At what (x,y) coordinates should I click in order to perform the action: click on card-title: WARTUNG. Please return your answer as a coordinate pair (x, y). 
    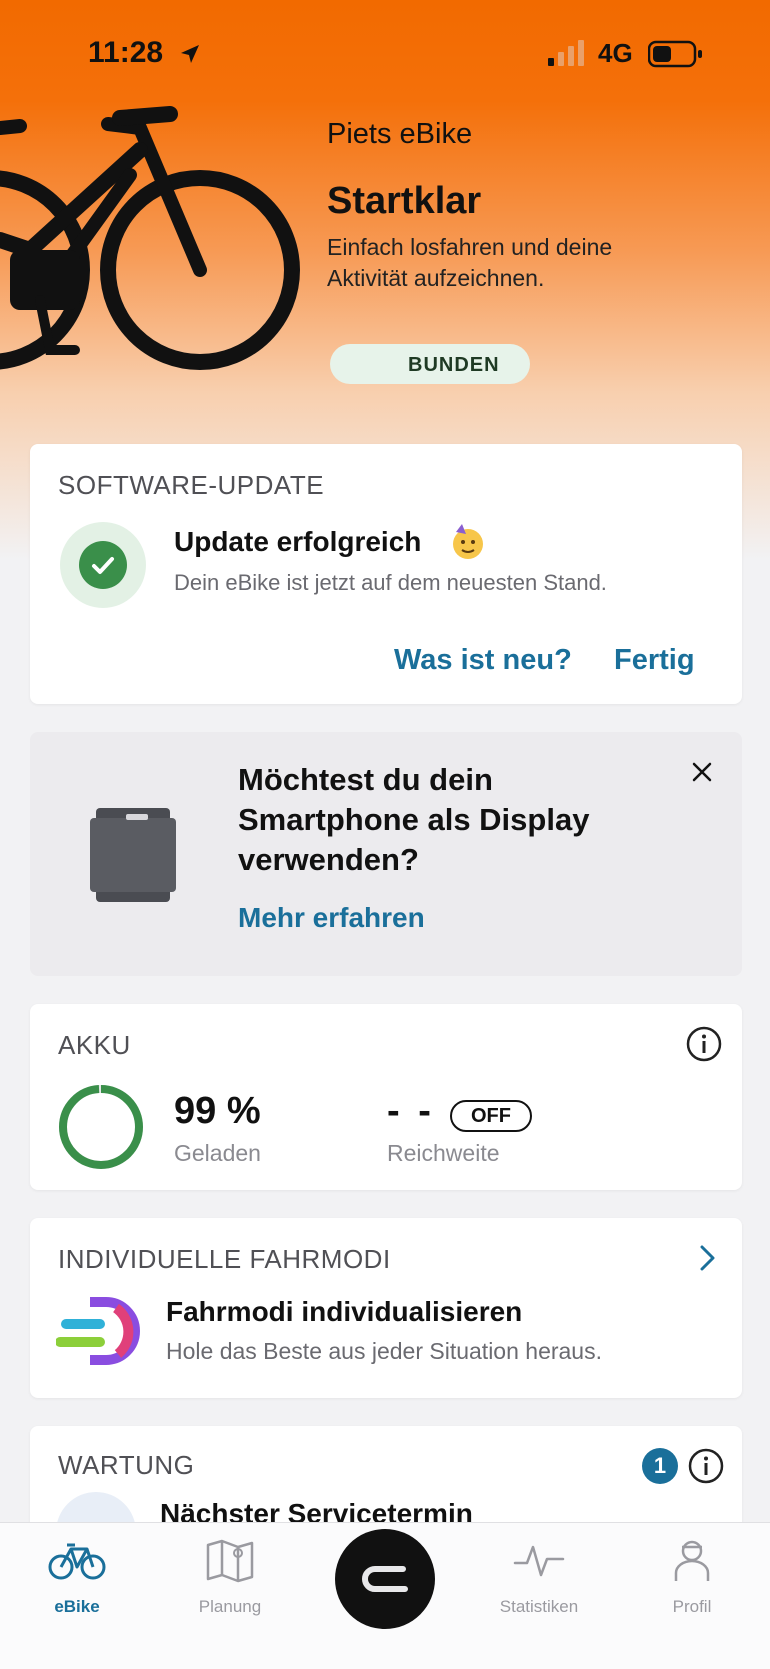
    Looking at the image, I should click on (126, 1465).